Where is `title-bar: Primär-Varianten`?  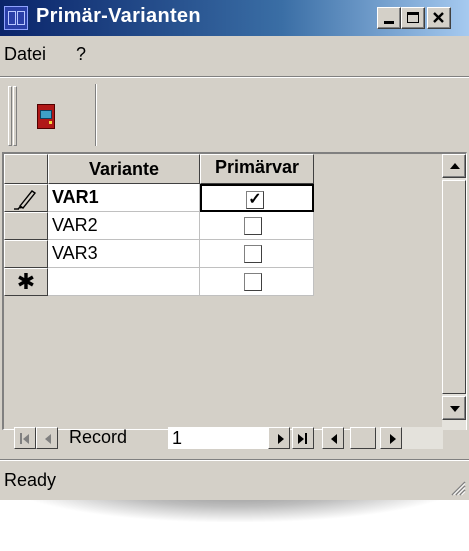 title-bar: Primär-Varianten is located at coordinates (234, 18).